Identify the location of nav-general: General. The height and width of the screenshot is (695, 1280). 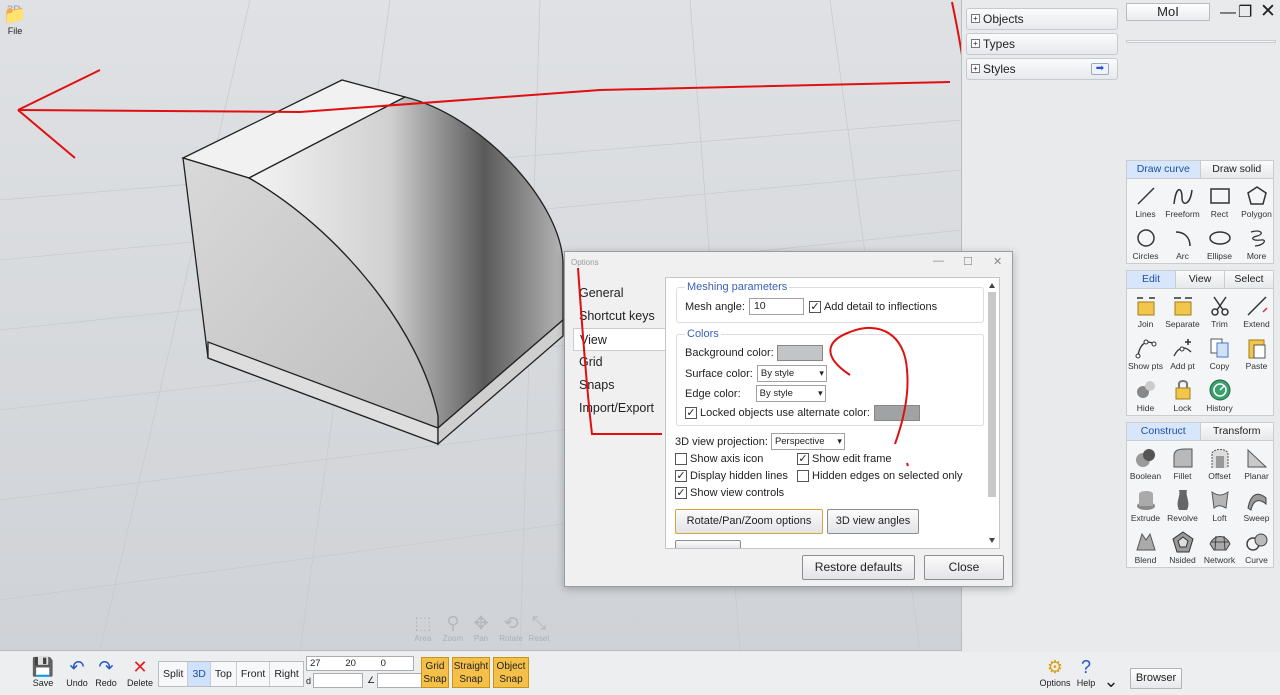
(619, 293).